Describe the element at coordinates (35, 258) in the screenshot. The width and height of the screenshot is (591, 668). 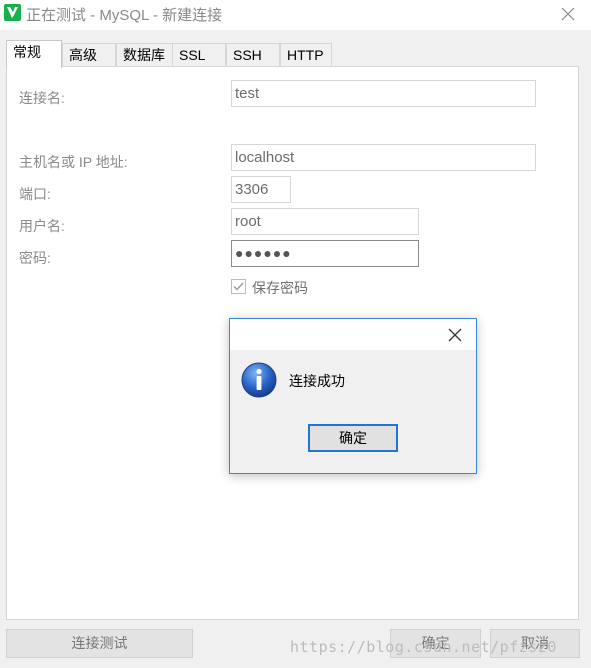
I see `password-label: 密码:` at that location.